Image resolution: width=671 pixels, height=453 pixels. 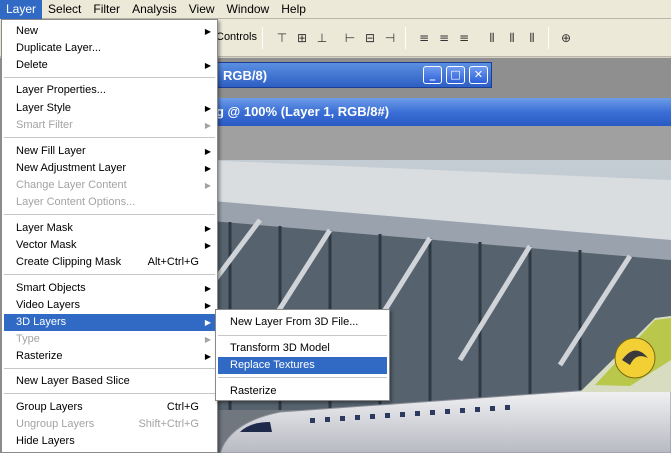 I want to click on menu-item-hide-layers: Hide Layers, so click(x=109, y=441).